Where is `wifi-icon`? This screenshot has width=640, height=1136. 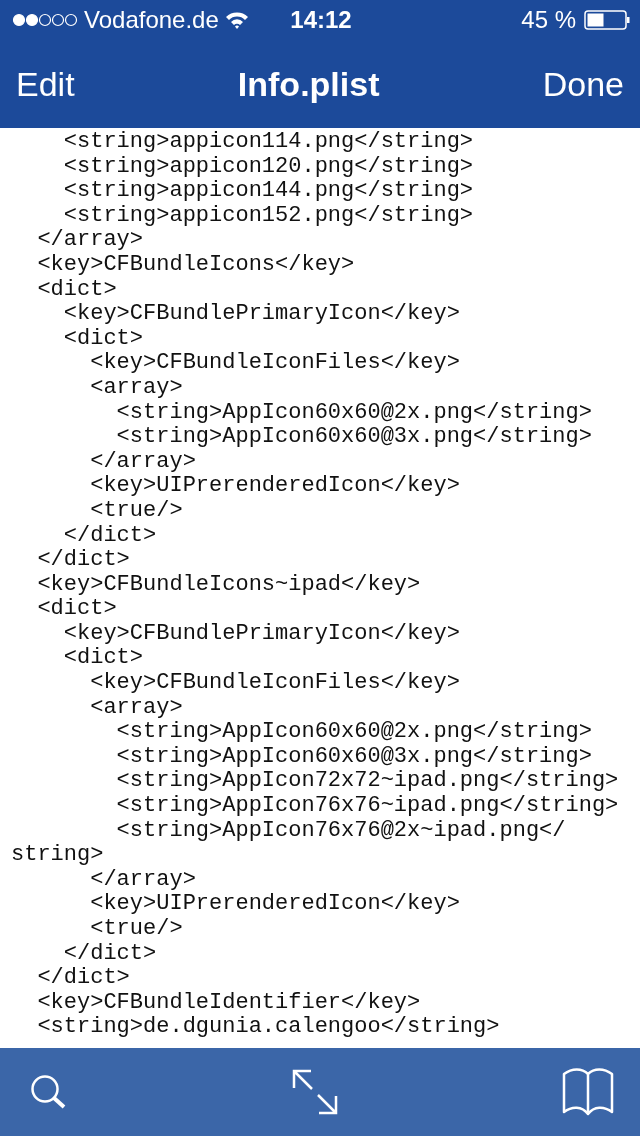 wifi-icon is located at coordinates (236, 20).